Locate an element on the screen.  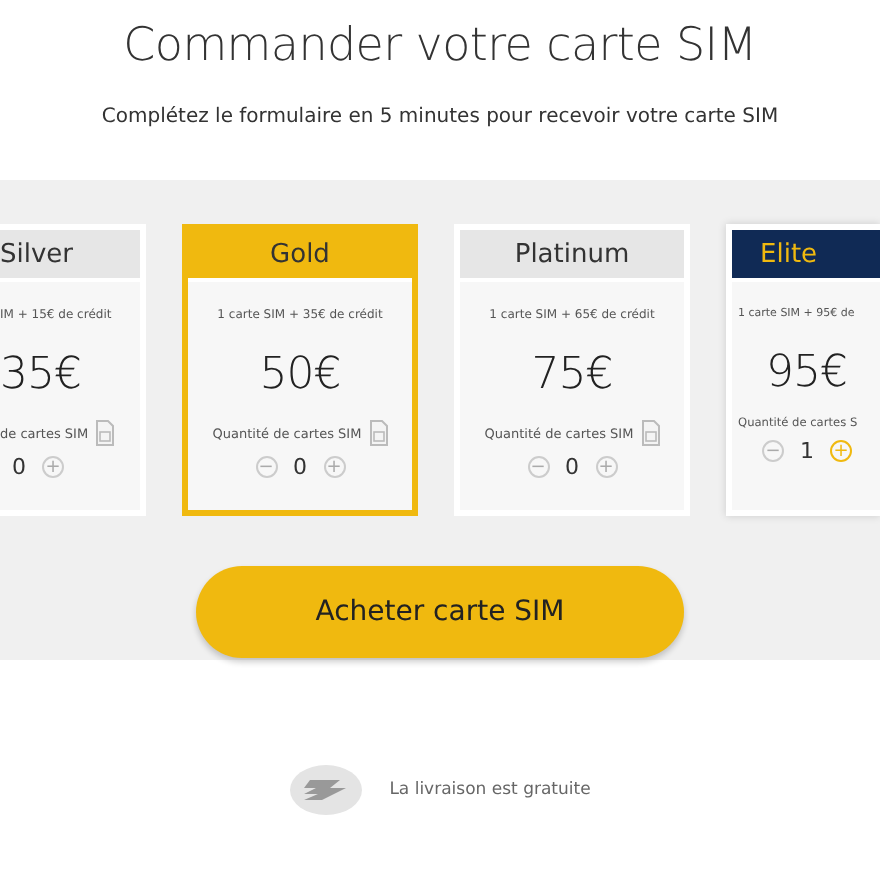
price: 95€ is located at coordinates (805, 373).